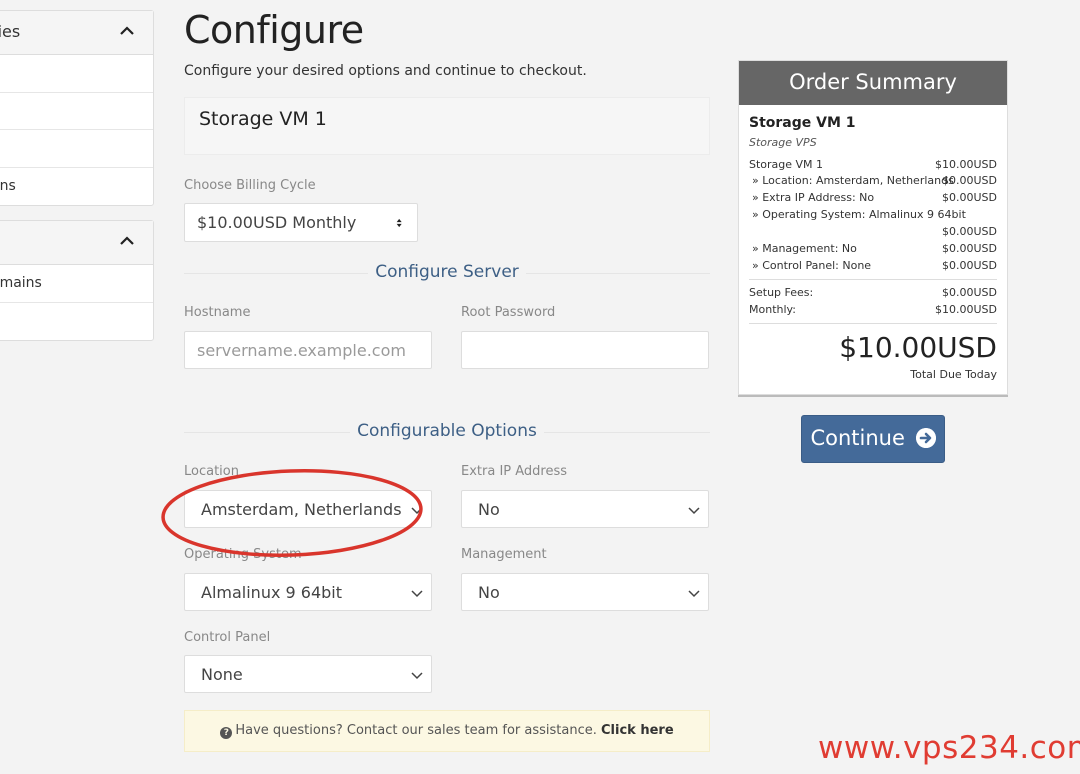  I want to click on location-select: Amsterdam, Netherlands, so click(308, 509).